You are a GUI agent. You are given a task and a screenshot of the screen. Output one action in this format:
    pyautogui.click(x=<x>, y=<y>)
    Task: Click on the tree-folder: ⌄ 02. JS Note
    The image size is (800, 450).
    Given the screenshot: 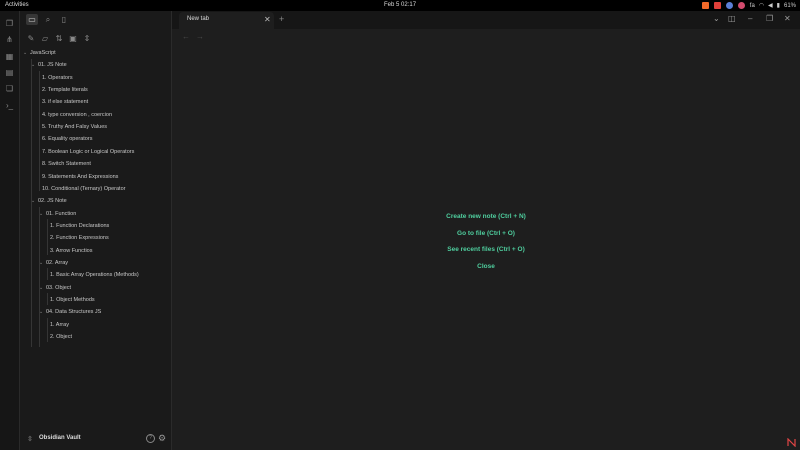 What is the action you would take?
    pyautogui.click(x=49, y=201)
    